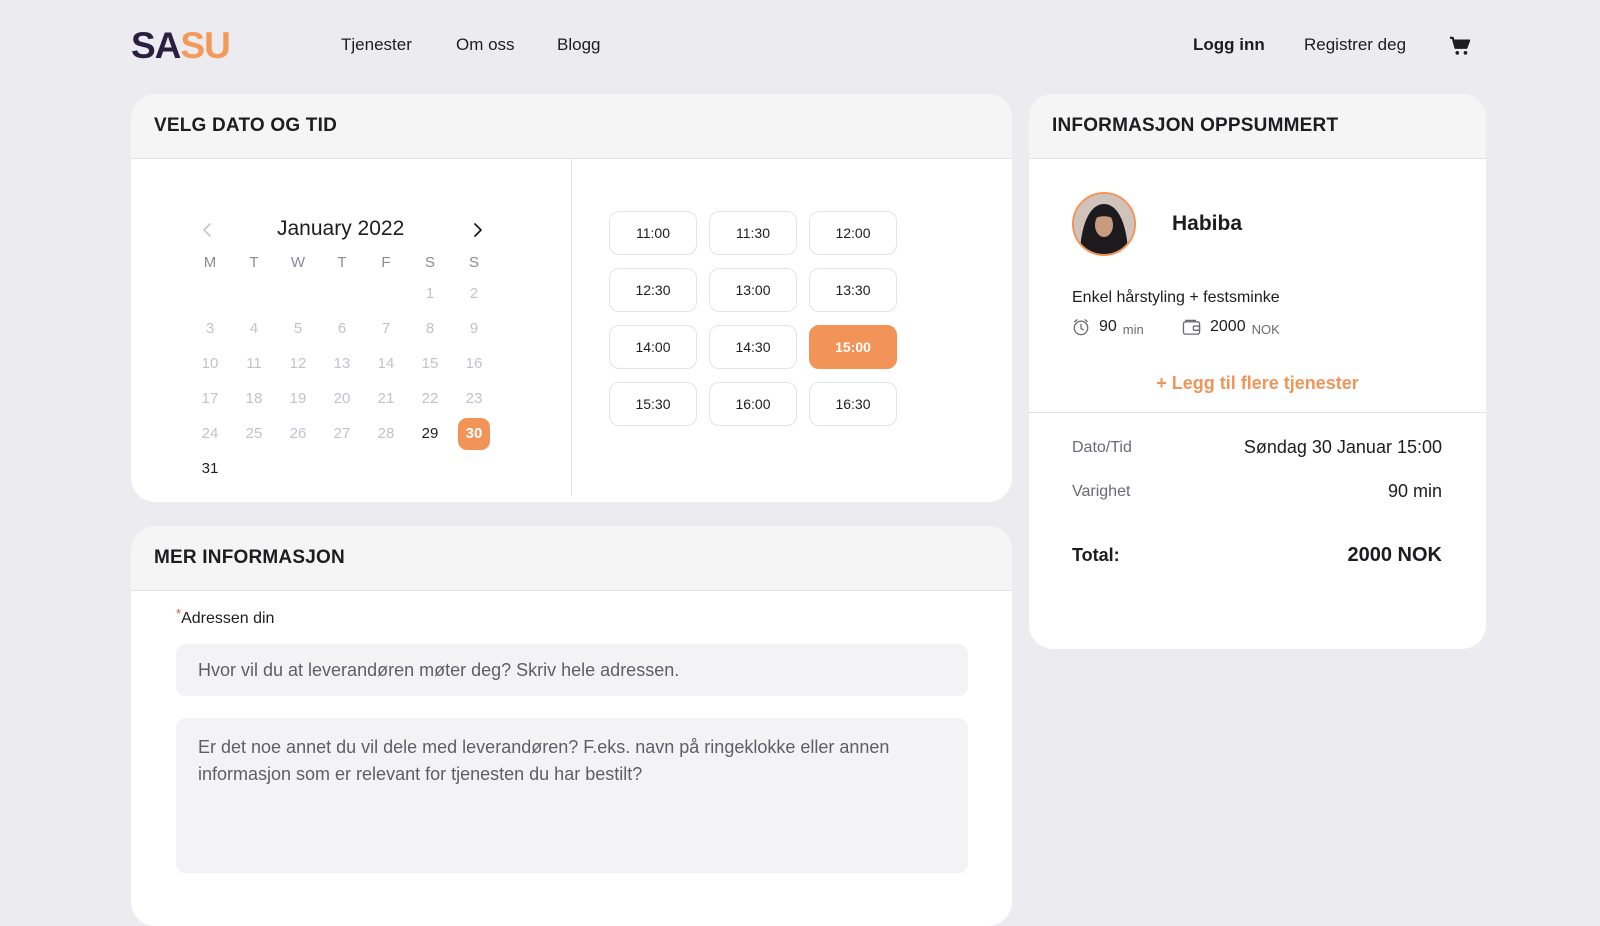  Describe the element at coordinates (342, 434) in the screenshot. I see `calendar-day: 27` at that location.